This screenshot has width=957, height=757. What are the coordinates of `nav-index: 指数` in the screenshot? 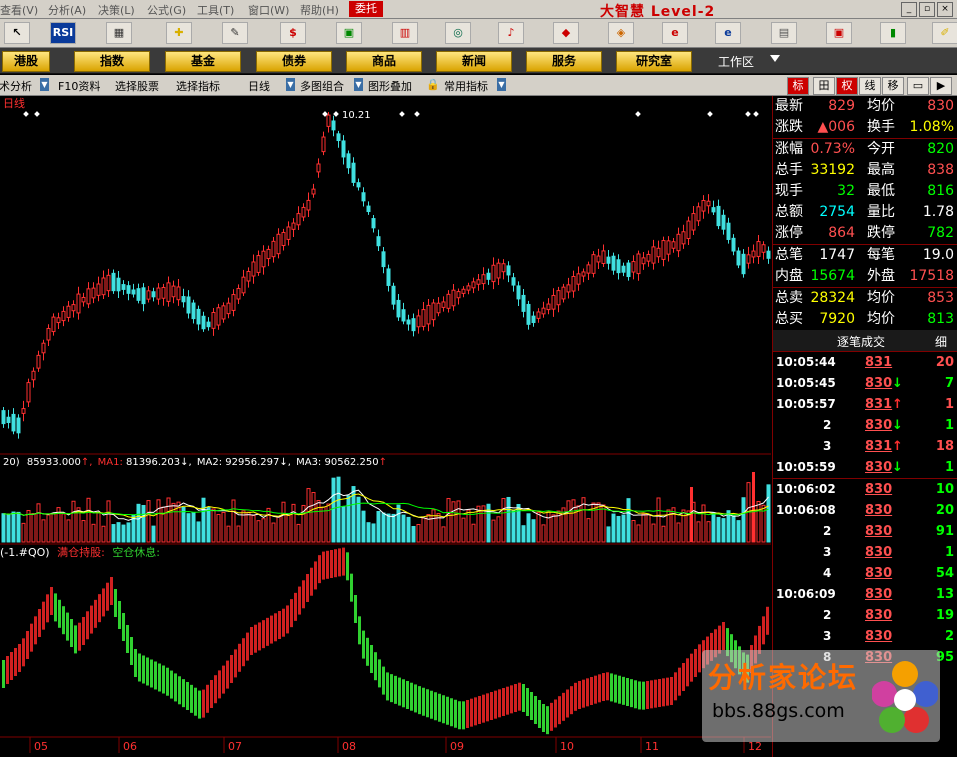 It's located at (112, 61).